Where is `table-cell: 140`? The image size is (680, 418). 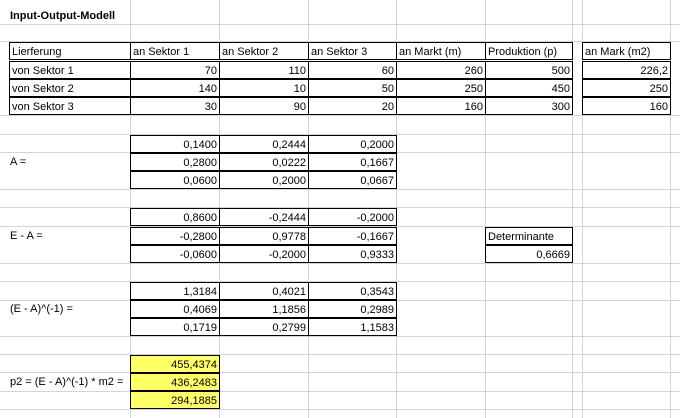 table-cell: 140 is located at coordinates (175, 88).